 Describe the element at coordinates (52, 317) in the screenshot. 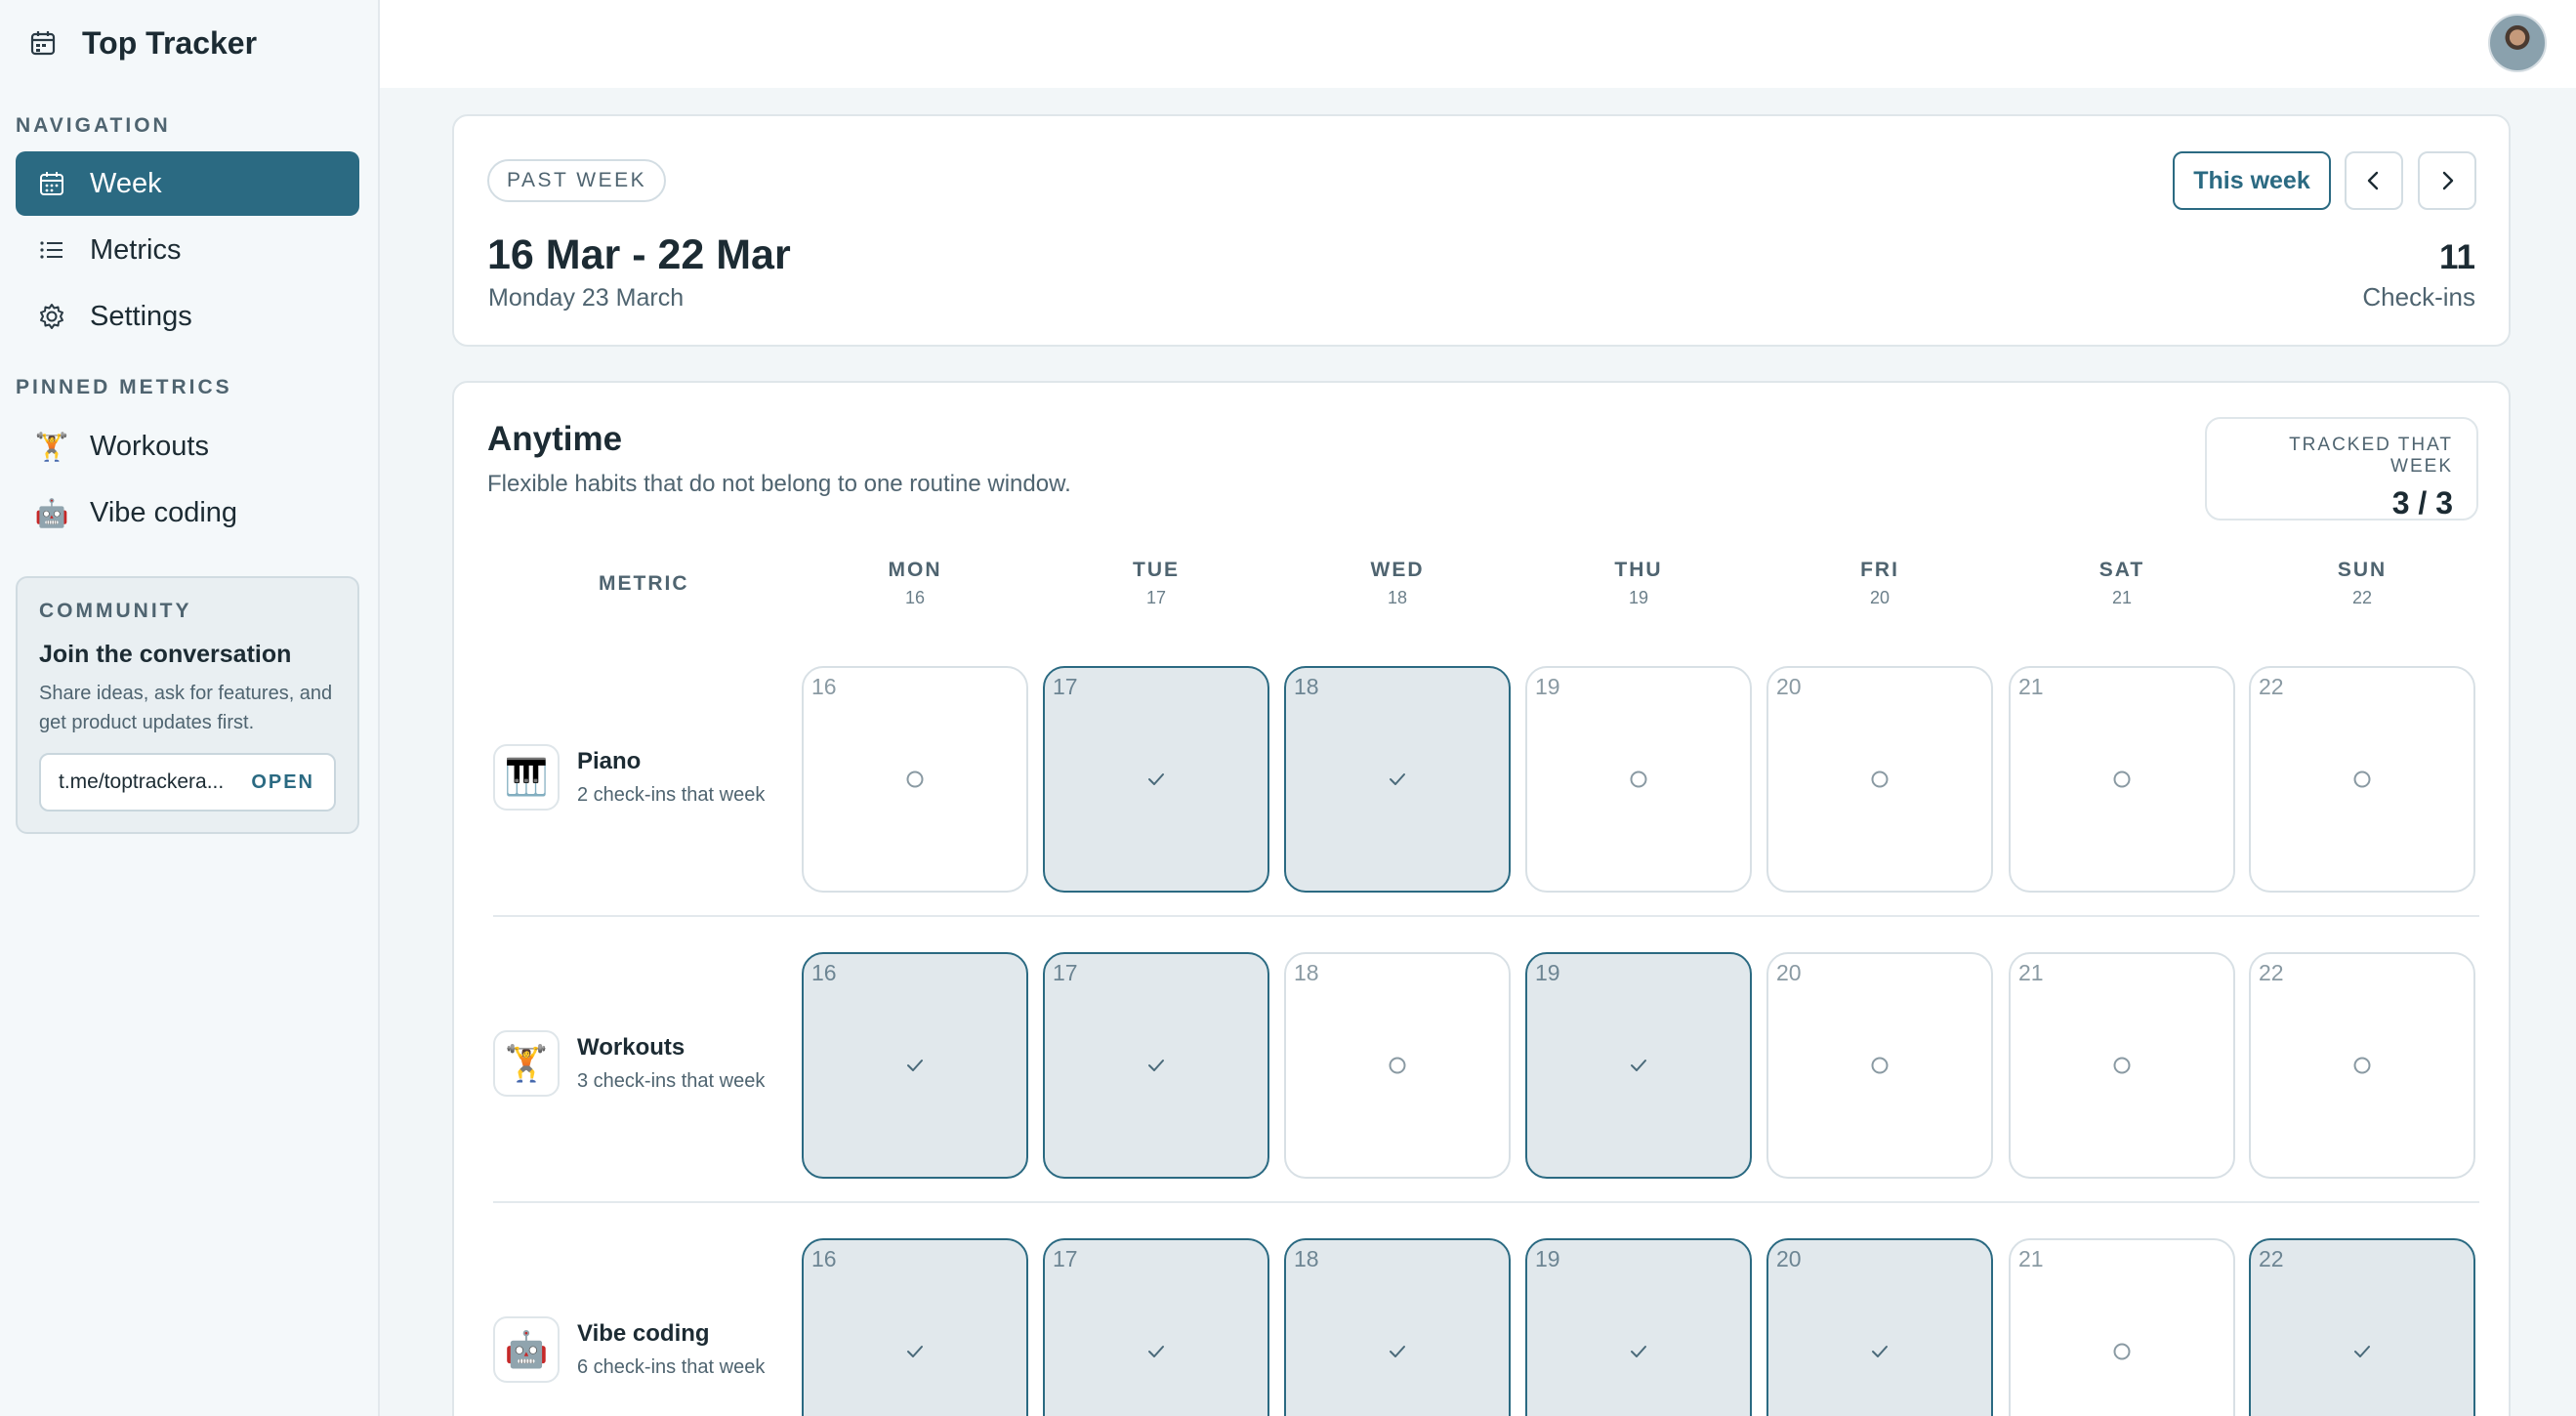

I see `gear-icon` at that location.